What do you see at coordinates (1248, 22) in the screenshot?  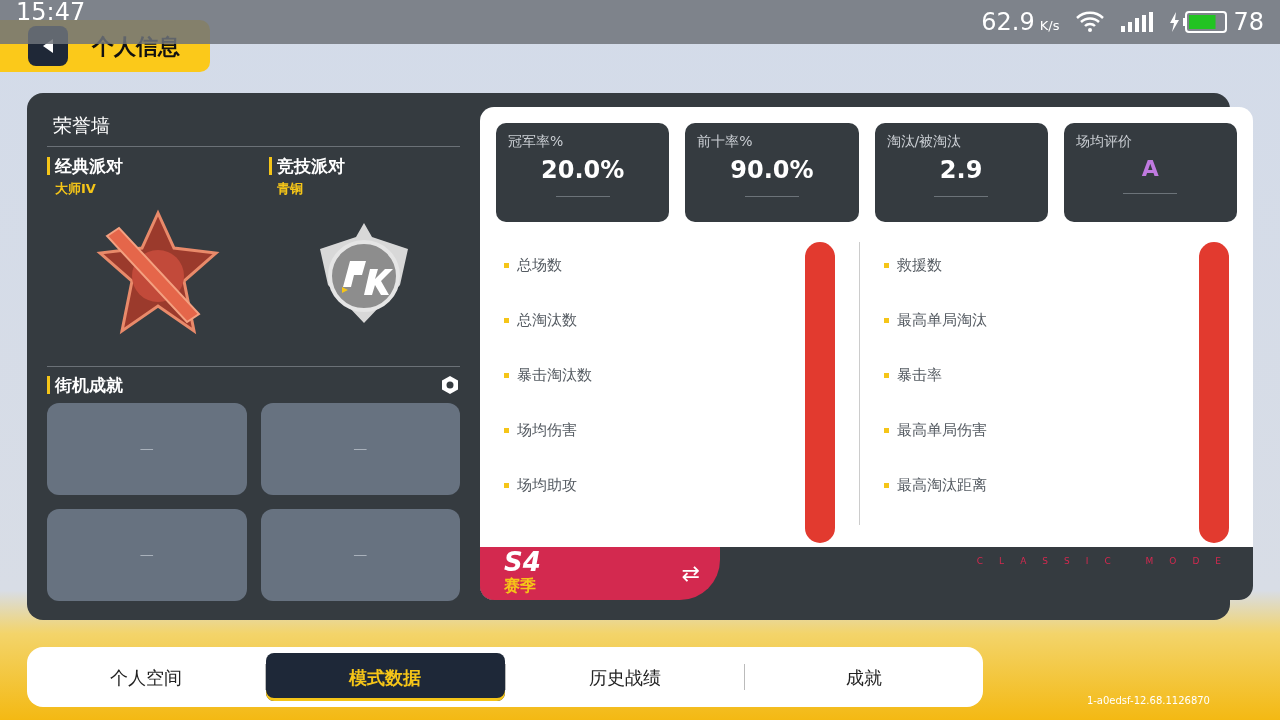 I see `battery-level: 78` at bounding box center [1248, 22].